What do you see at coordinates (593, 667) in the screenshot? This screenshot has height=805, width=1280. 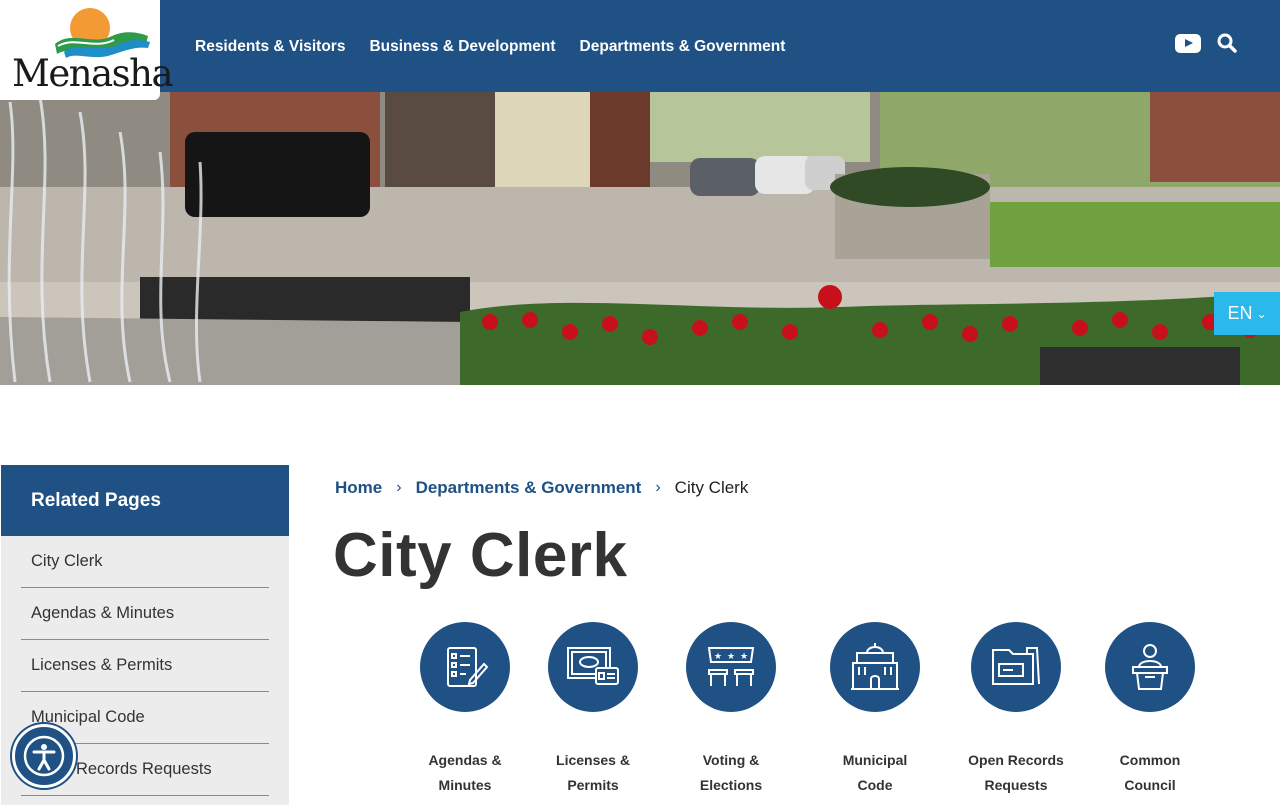 I see `license-certificate-icon` at bounding box center [593, 667].